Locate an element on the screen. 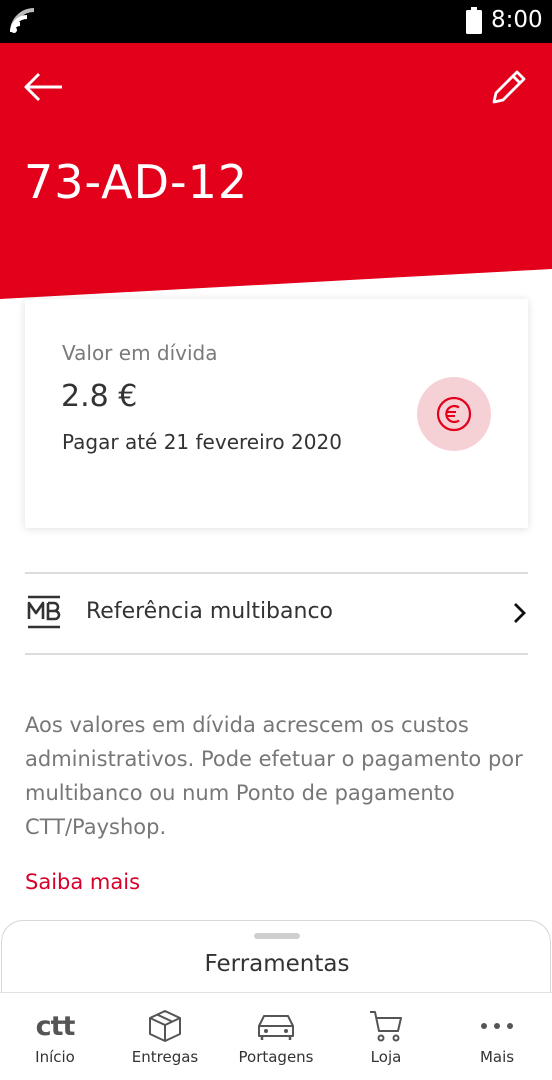  multibanco-label: Referência multibanco is located at coordinates (210, 611).